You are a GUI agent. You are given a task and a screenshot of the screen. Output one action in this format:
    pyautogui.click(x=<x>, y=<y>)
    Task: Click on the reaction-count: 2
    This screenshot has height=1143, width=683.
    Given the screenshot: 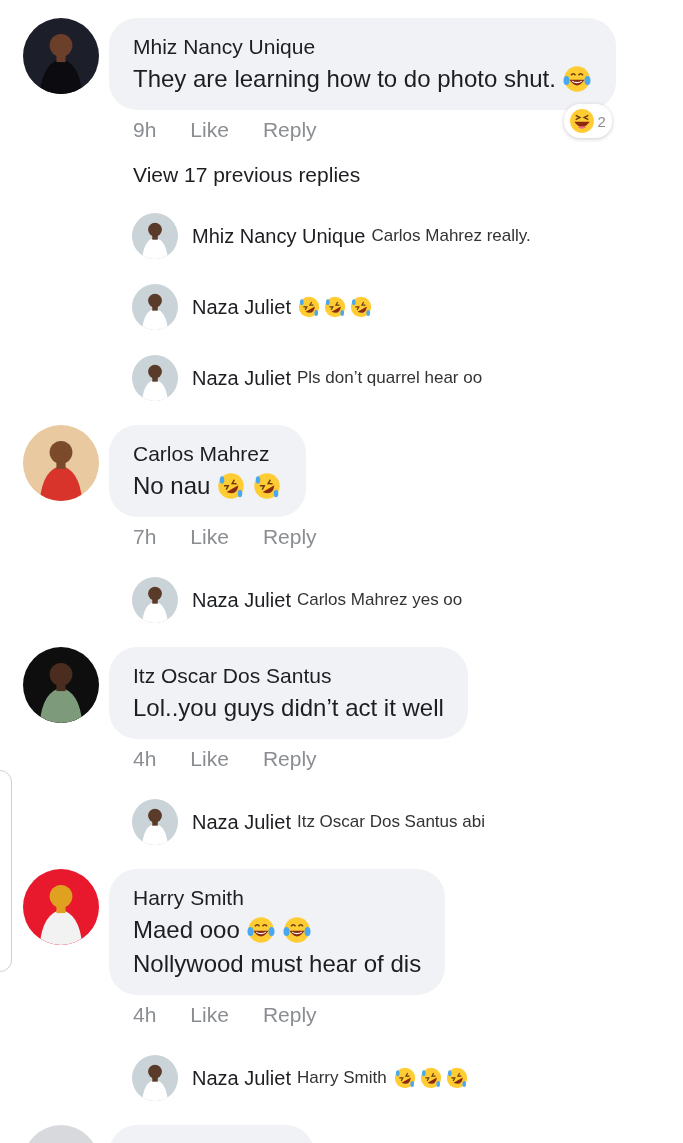 What is the action you would take?
    pyautogui.click(x=601, y=121)
    